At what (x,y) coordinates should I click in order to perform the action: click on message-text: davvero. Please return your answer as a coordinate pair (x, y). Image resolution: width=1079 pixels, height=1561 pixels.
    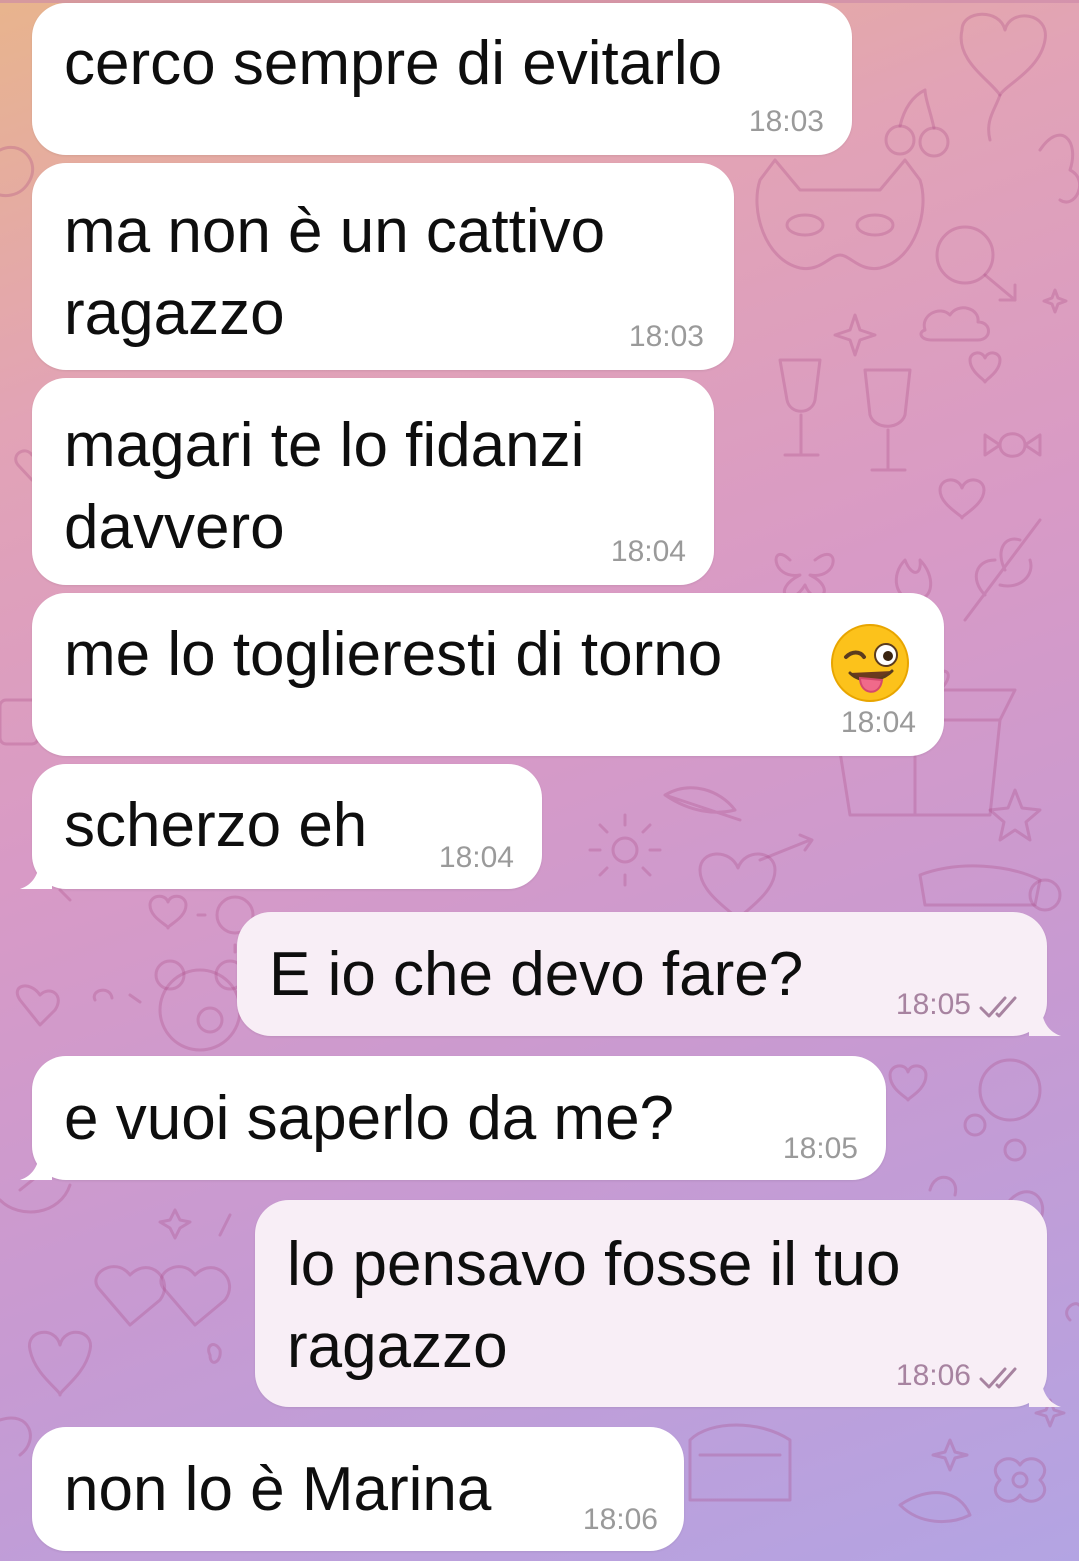
    Looking at the image, I should click on (174, 527).